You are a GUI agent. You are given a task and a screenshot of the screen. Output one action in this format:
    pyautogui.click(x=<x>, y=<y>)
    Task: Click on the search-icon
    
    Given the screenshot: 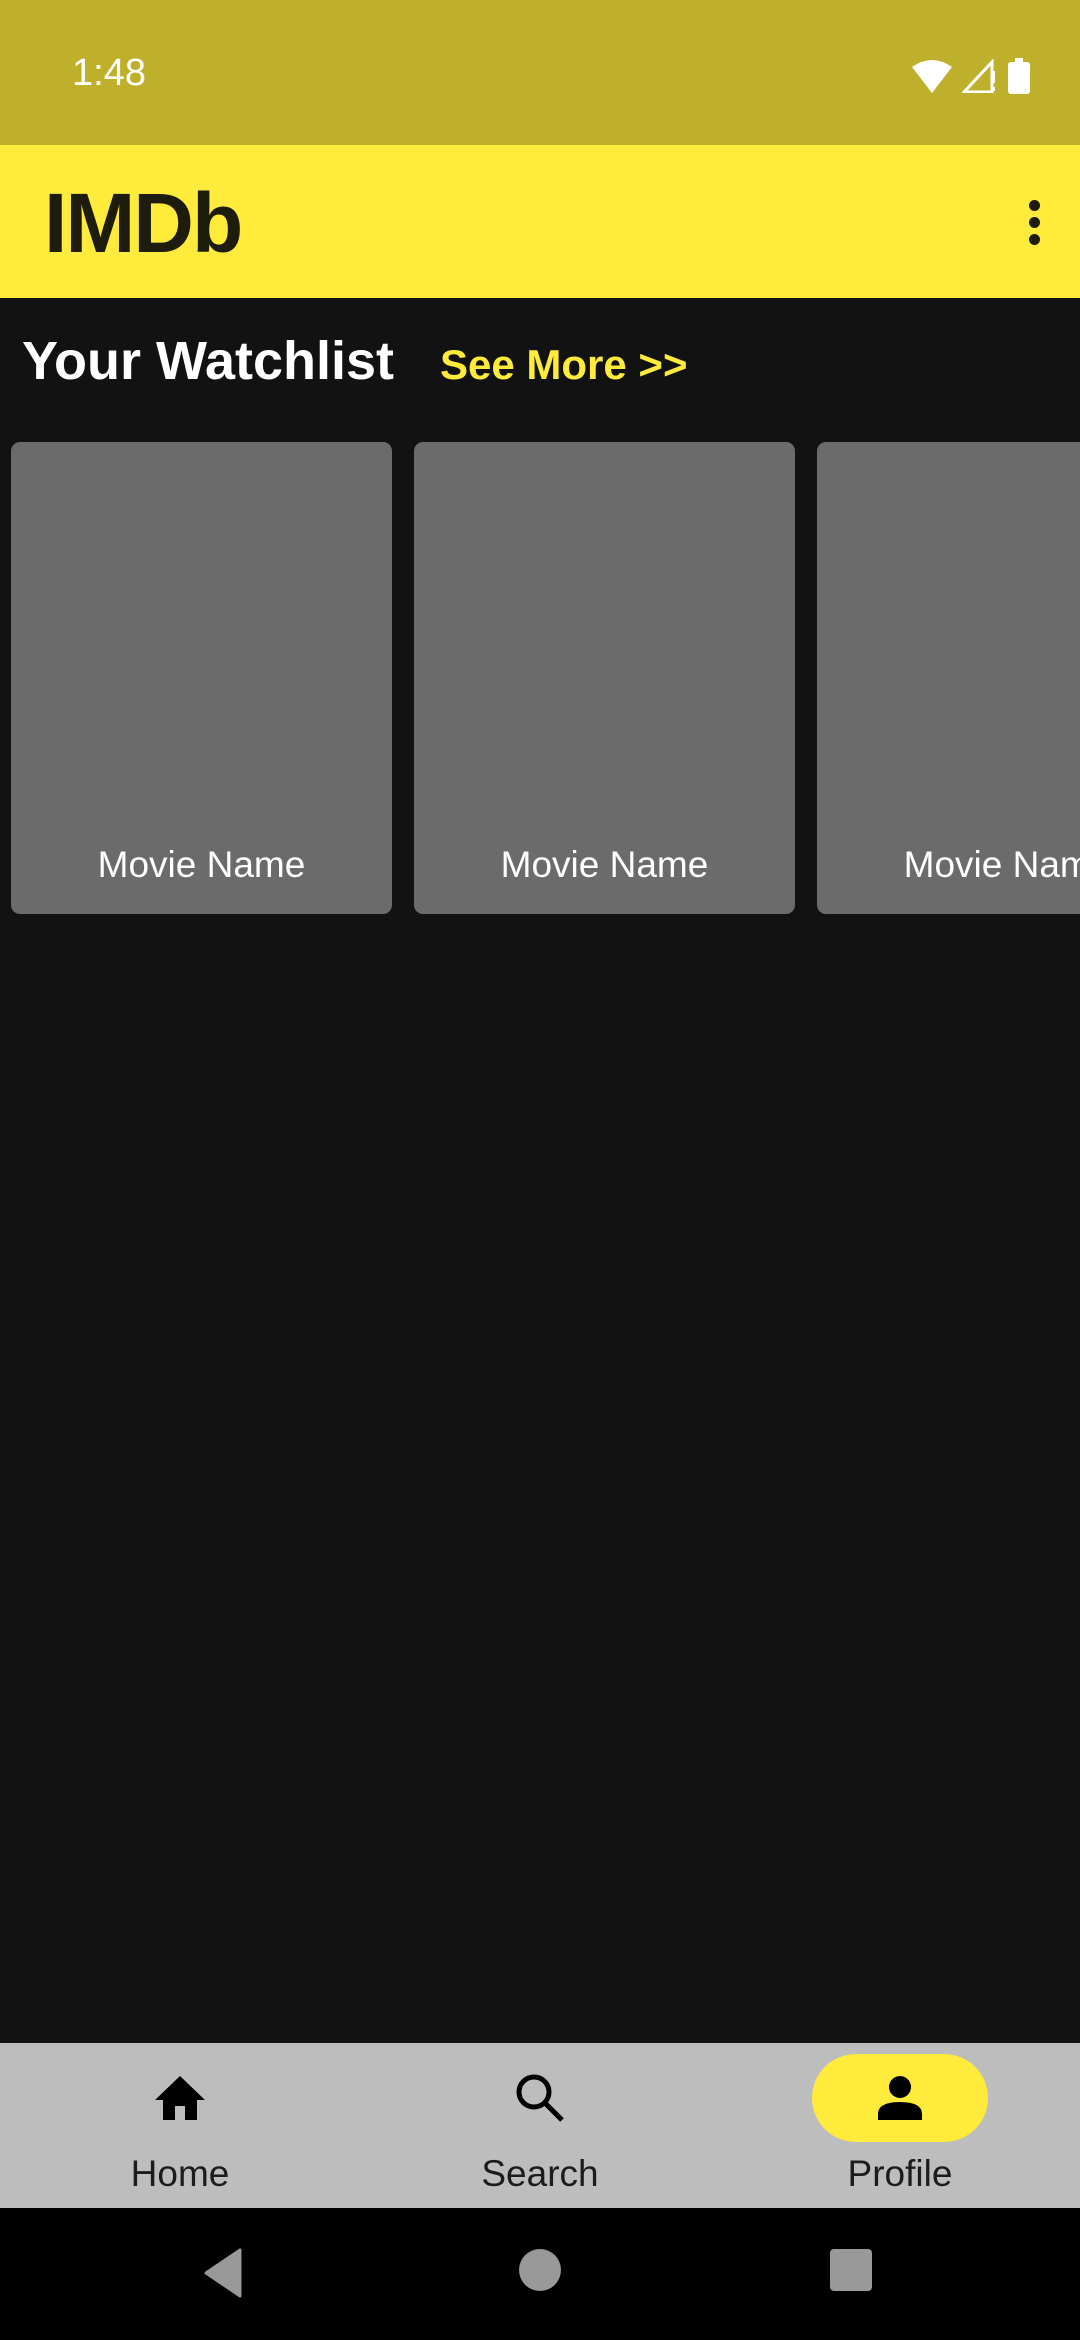 What is the action you would take?
    pyautogui.click(x=540, y=2098)
    